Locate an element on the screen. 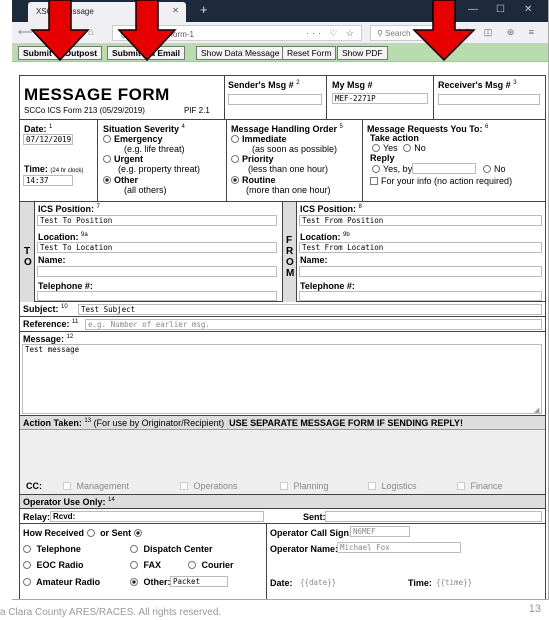  reply-no: No is located at coordinates (494, 169).